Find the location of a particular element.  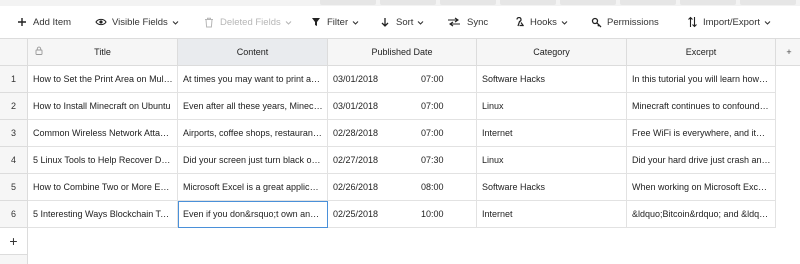

sort-button: Sort is located at coordinates (401, 22).